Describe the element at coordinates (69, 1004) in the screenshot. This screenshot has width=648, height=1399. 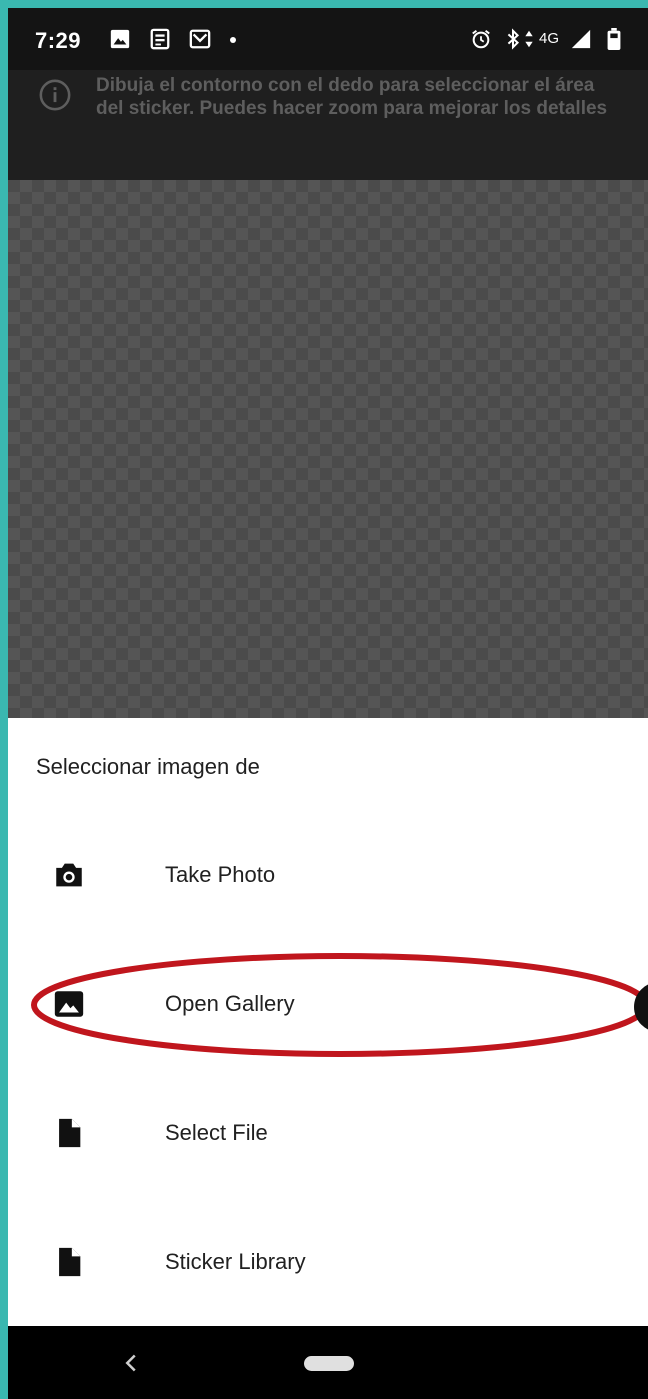
I see `gallery-icon` at that location.